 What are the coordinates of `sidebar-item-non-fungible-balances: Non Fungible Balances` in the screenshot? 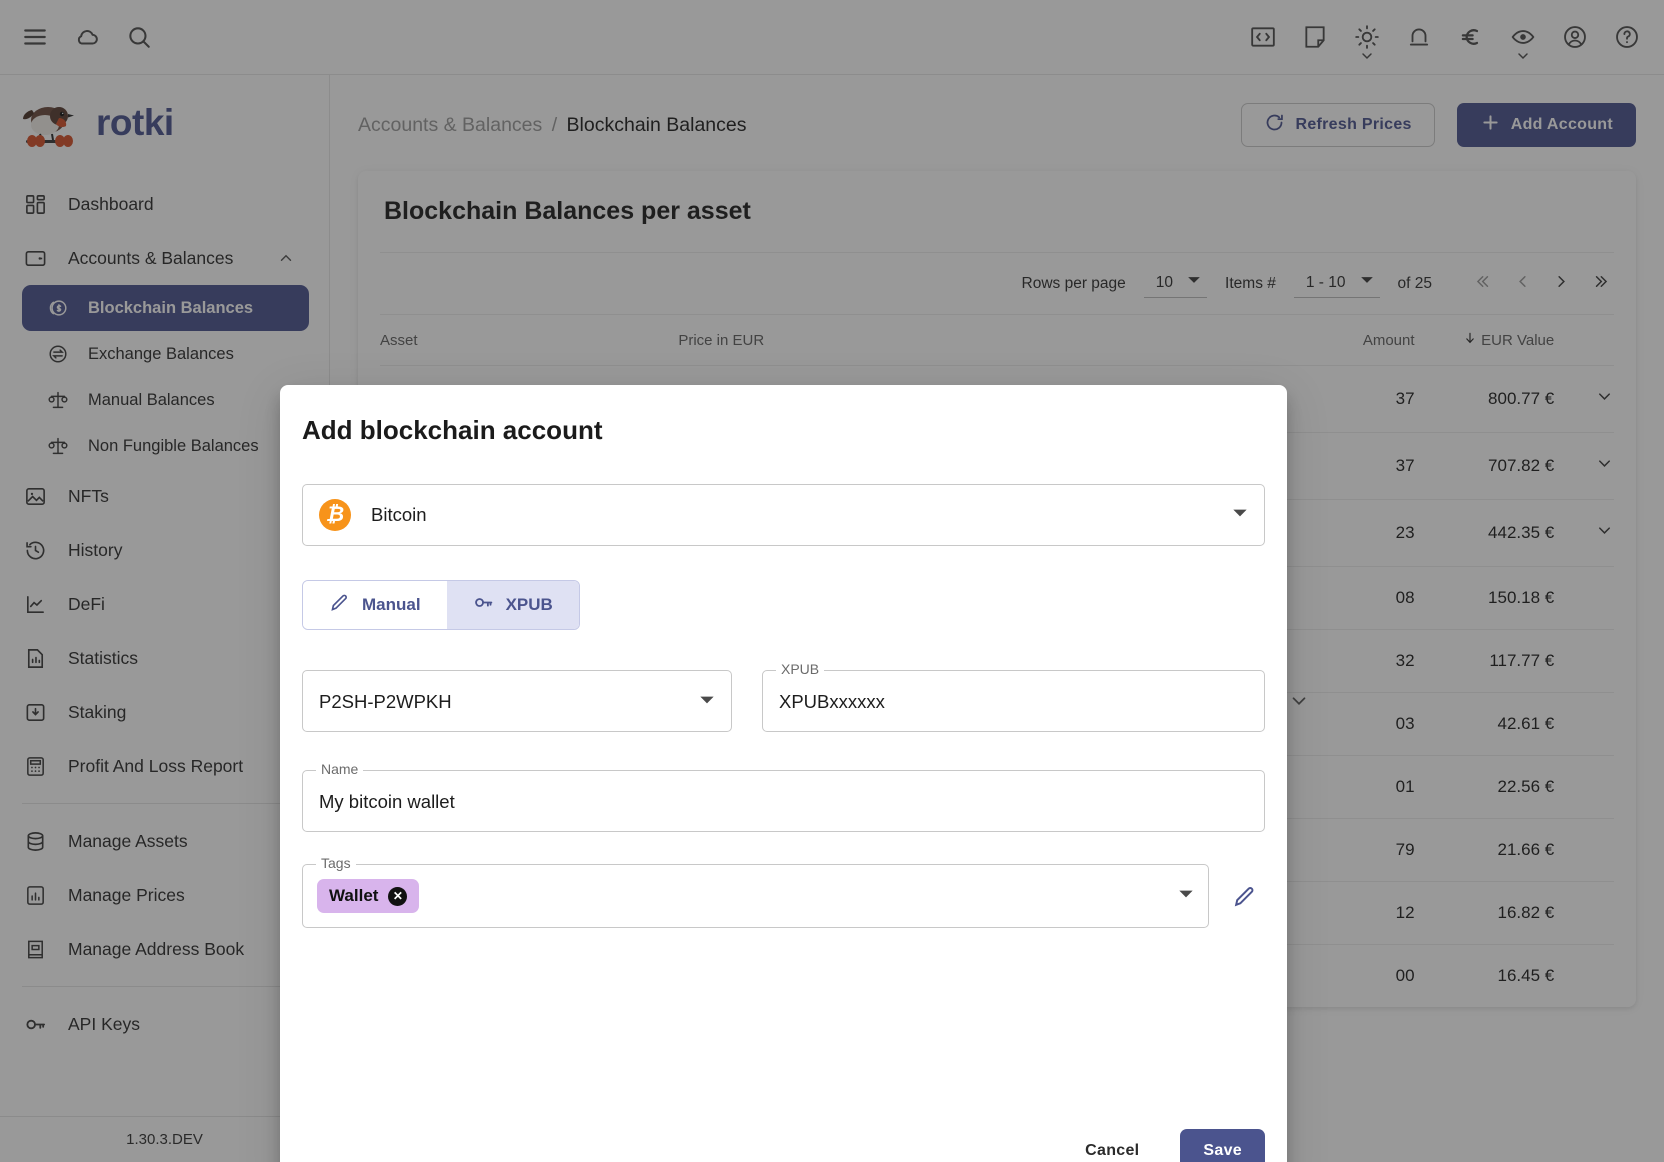 It's located at (165, 446).